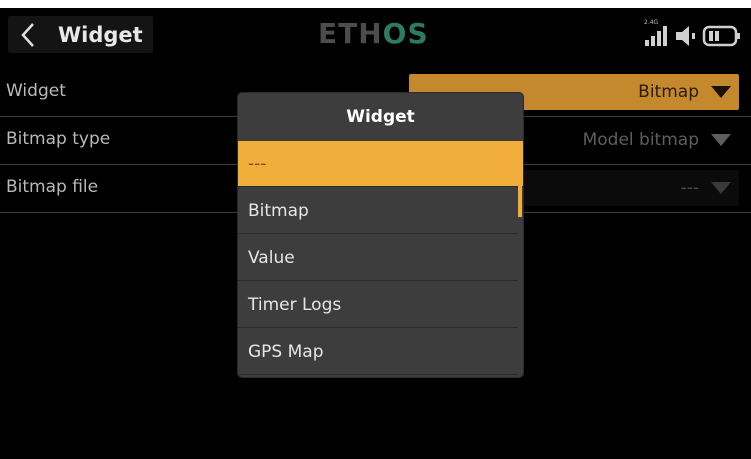 Image resolution: width=751 pixels, height=459 pixels. What do you see at coordinates (52, 187) in the screenshot?
I see `setting-label: Bitmap file` at bounding box center [52, 187].